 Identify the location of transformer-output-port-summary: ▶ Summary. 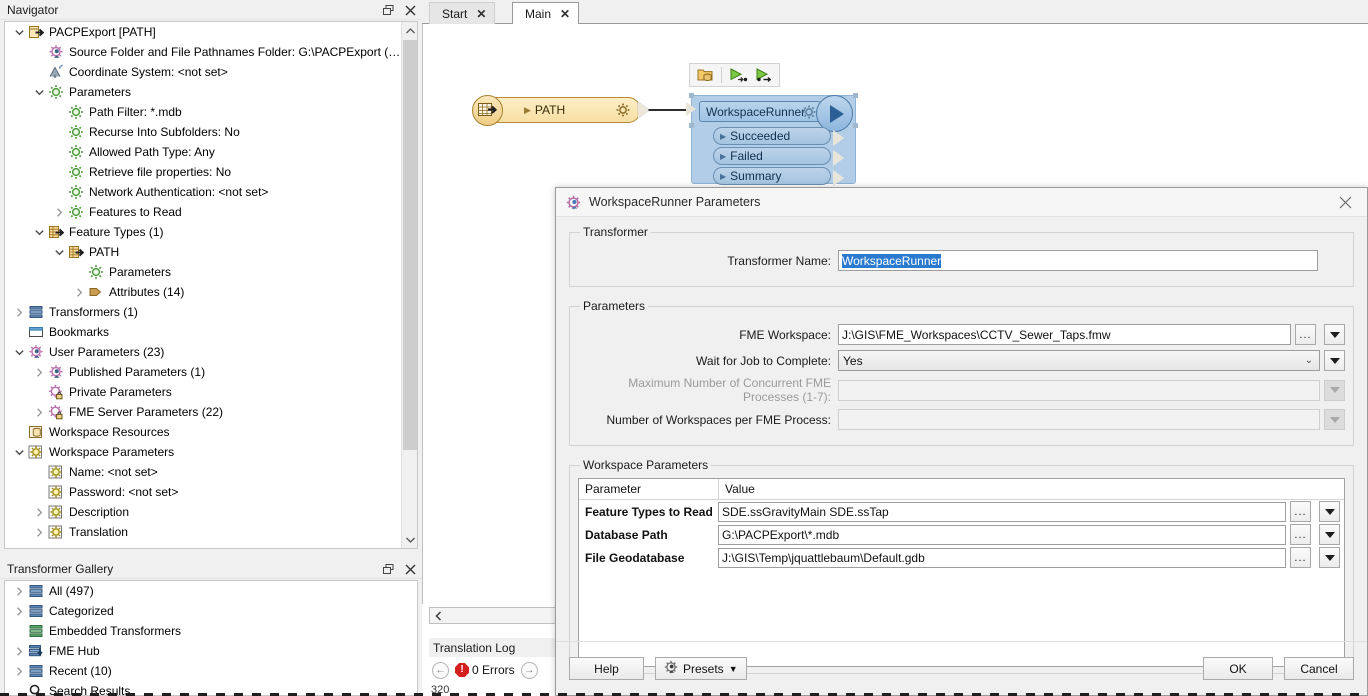
(772, 176).